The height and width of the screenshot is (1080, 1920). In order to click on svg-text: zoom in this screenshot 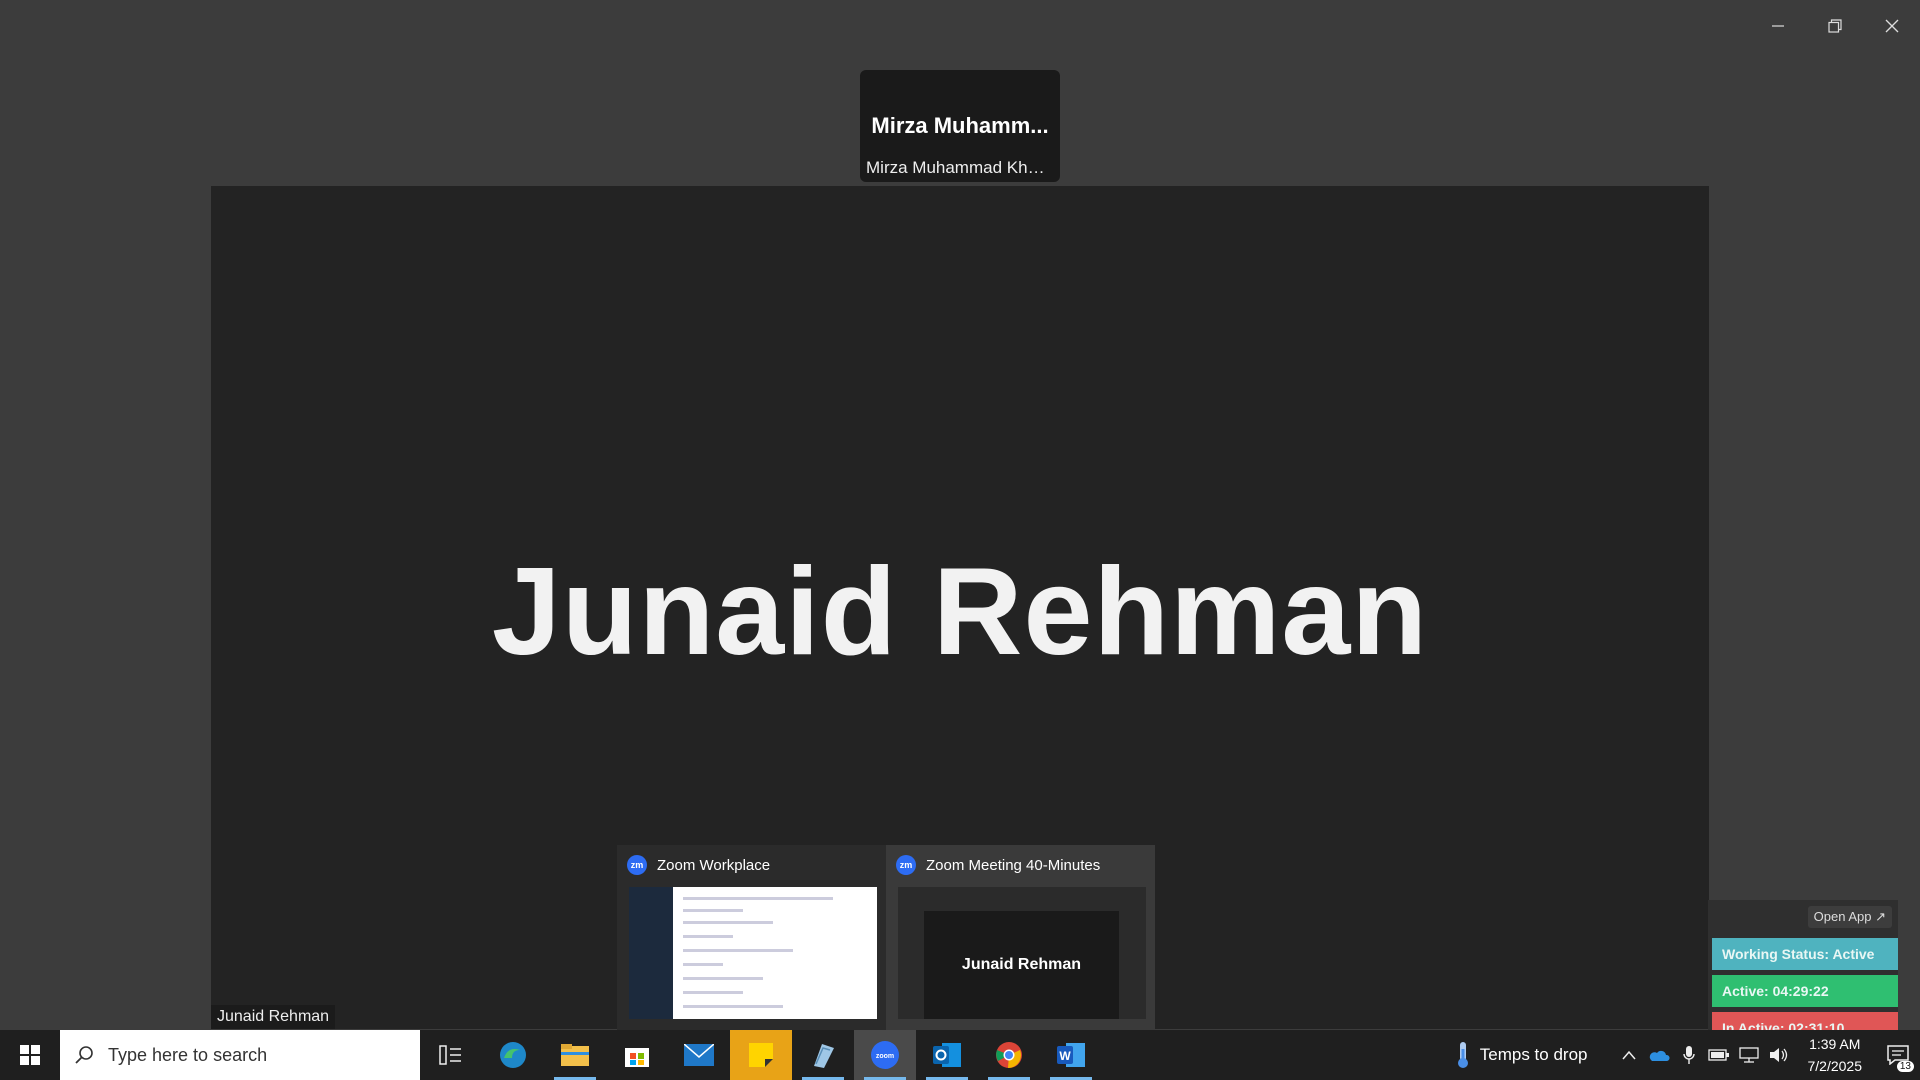, I will do `click(885, 1056)`.